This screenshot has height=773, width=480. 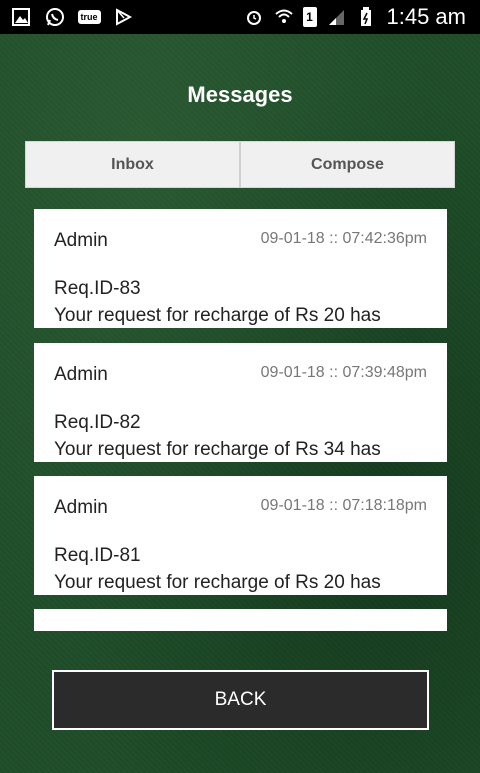 What do you see at coordinates (55, 17) in the screenshot?
I see `whatsapp-icon` at bounding box center [55, 17].